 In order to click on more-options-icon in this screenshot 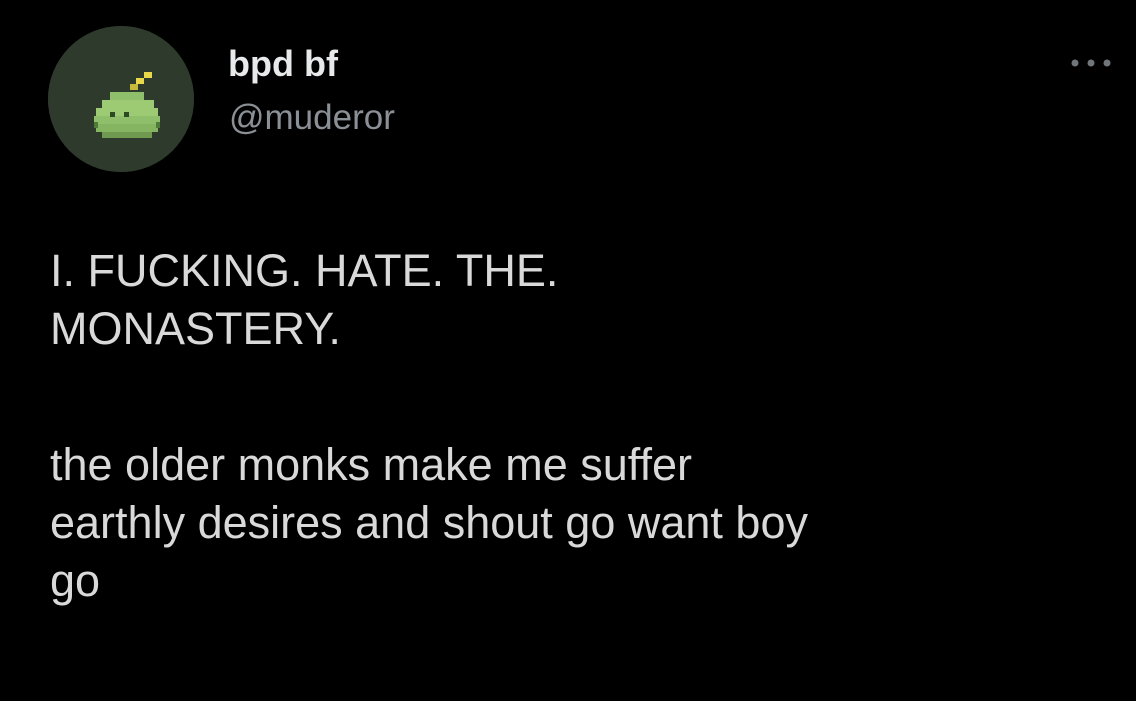, I will do `click(1091, 63)`.